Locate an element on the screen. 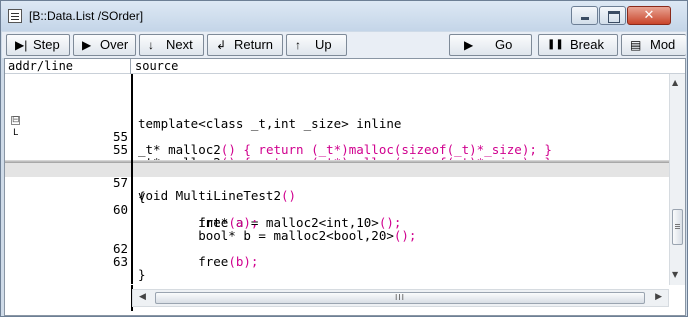 The width and height of the screenshot is (688, 317). step-label: Step is located at coordinates (46, 44).